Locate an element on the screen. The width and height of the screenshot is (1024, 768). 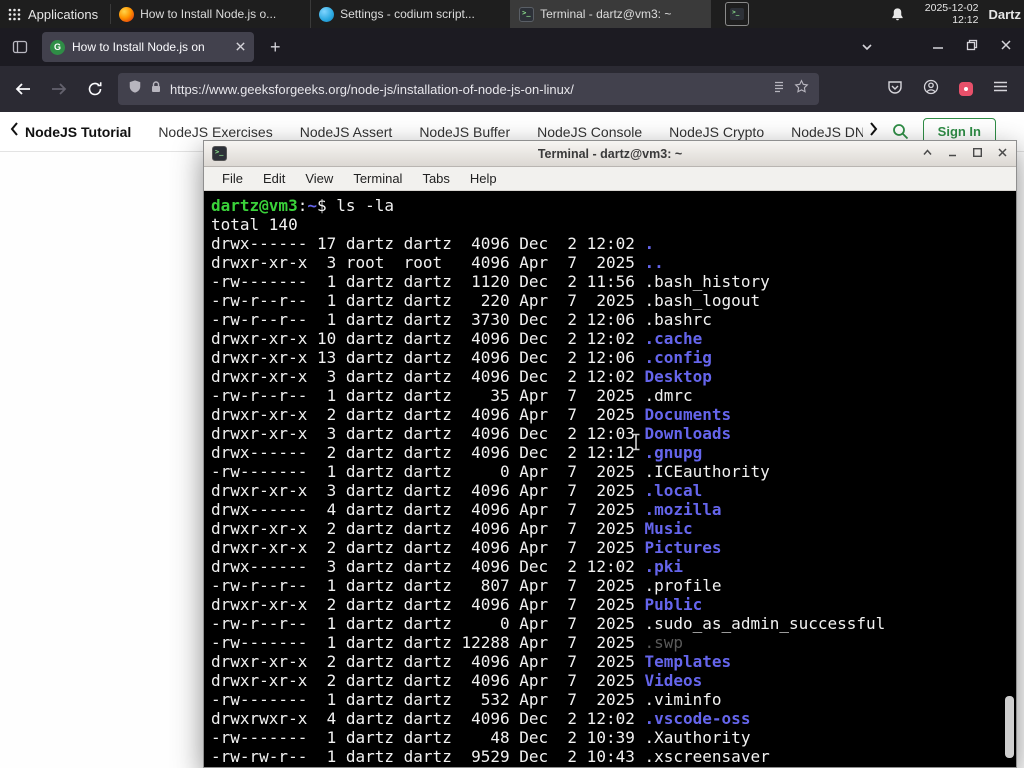
notifications-bell-icon is located at coordinates (897, 14).